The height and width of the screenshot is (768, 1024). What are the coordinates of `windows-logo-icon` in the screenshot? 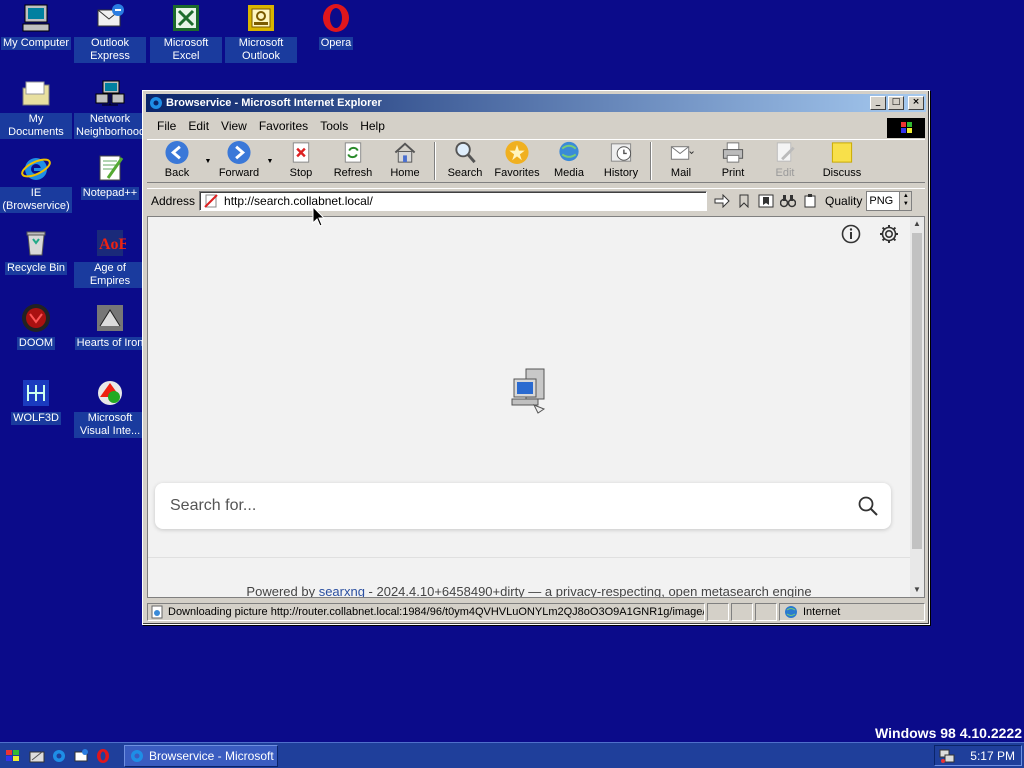 It's located at (12, 755).